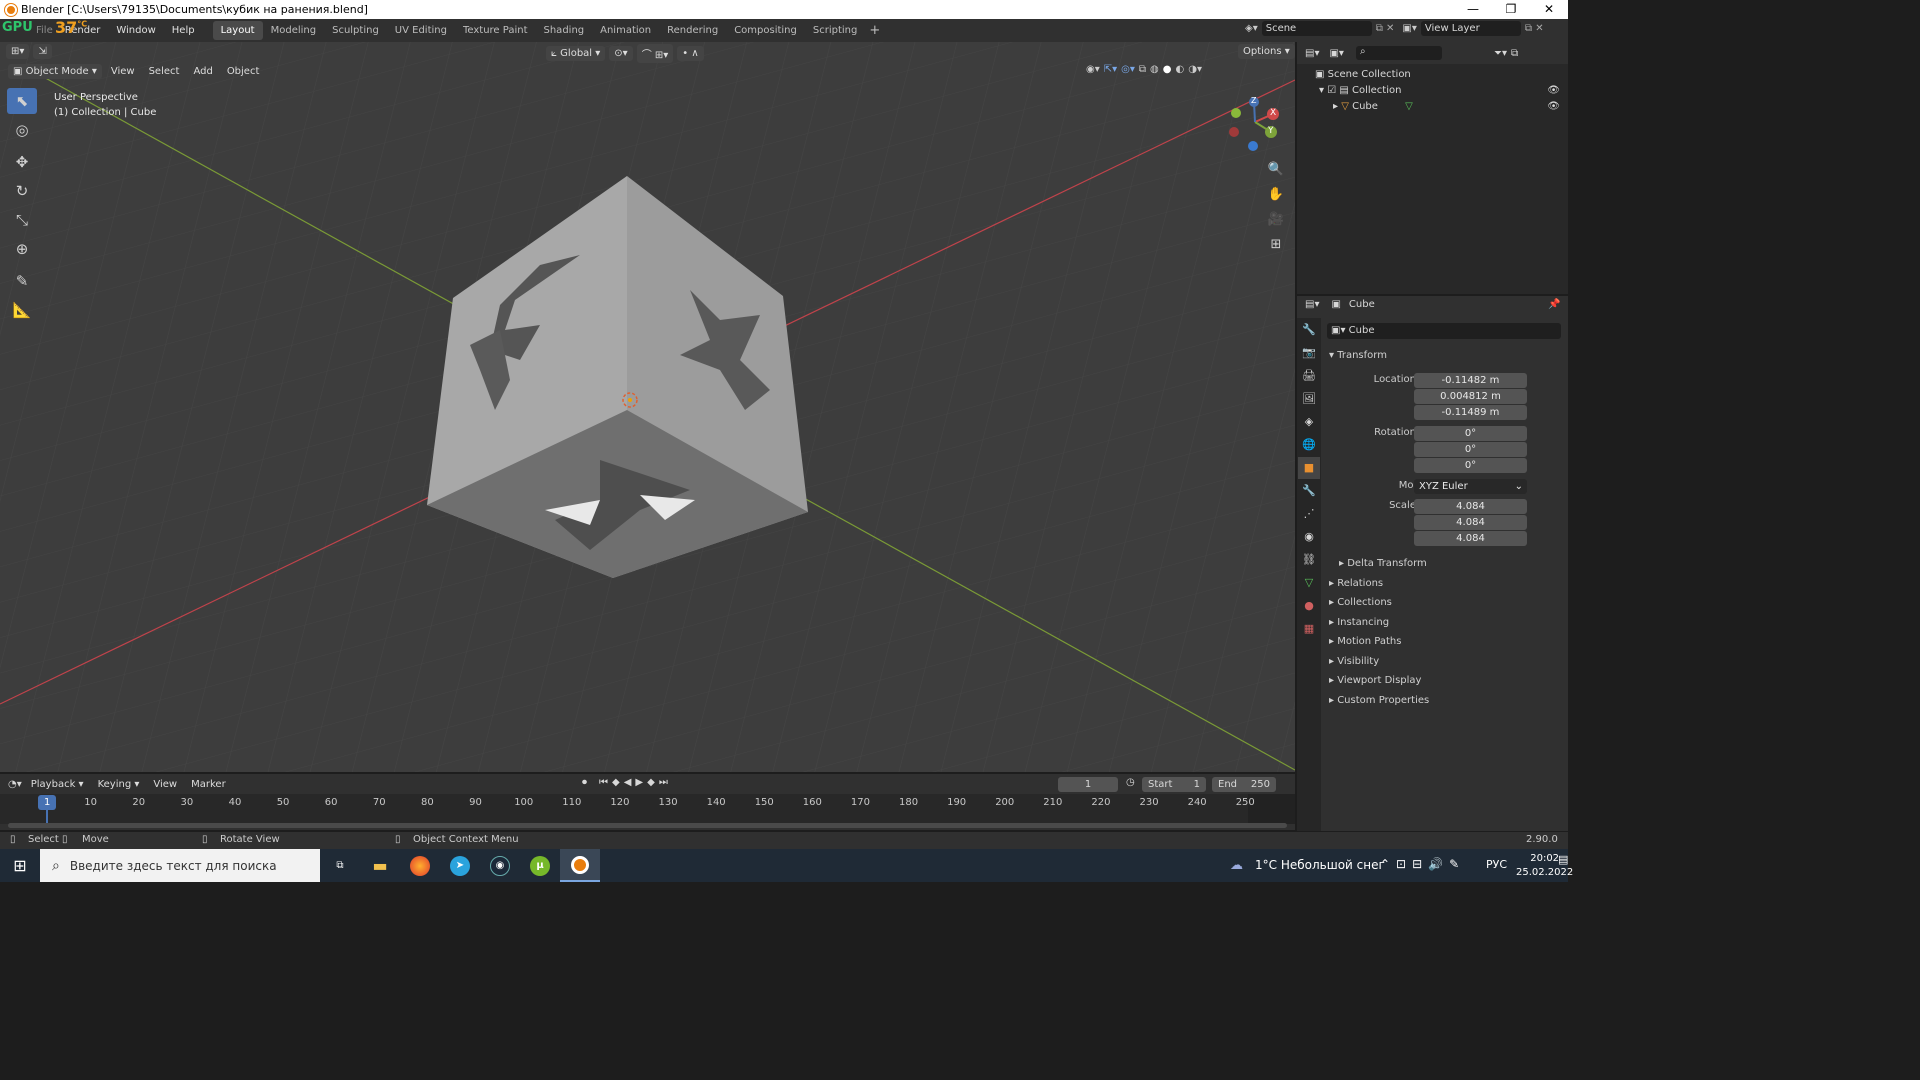 Image resolution: width=1920 pixels, height=1080 pixels. What do you see at coordinates (1309, 468) in the screenshot?
I see `object-tab-icon: ■` at bounding box center [1309, 468].